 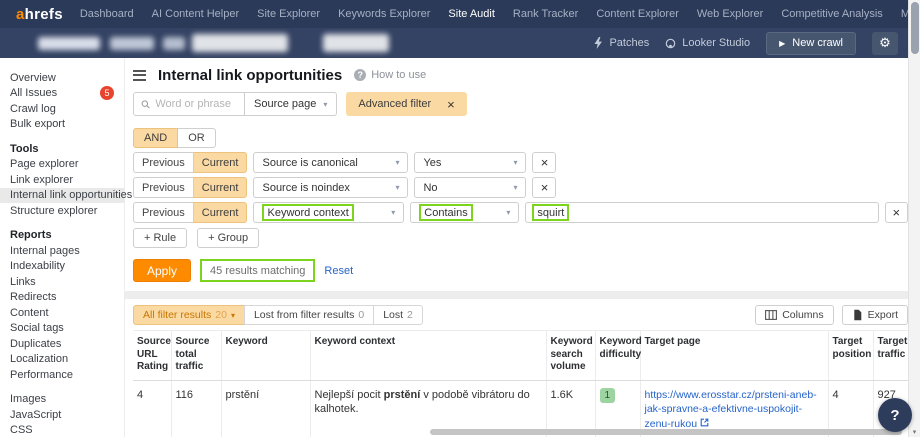 What do you see at coordinates (62, 375) in the screenshot?
I see `sidebar-item-performance: Performance` at bounding box center [62, 375].